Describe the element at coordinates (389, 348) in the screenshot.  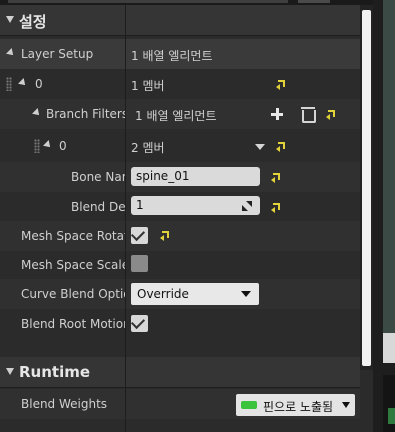
I see `viewport-scrollbar` at that location.